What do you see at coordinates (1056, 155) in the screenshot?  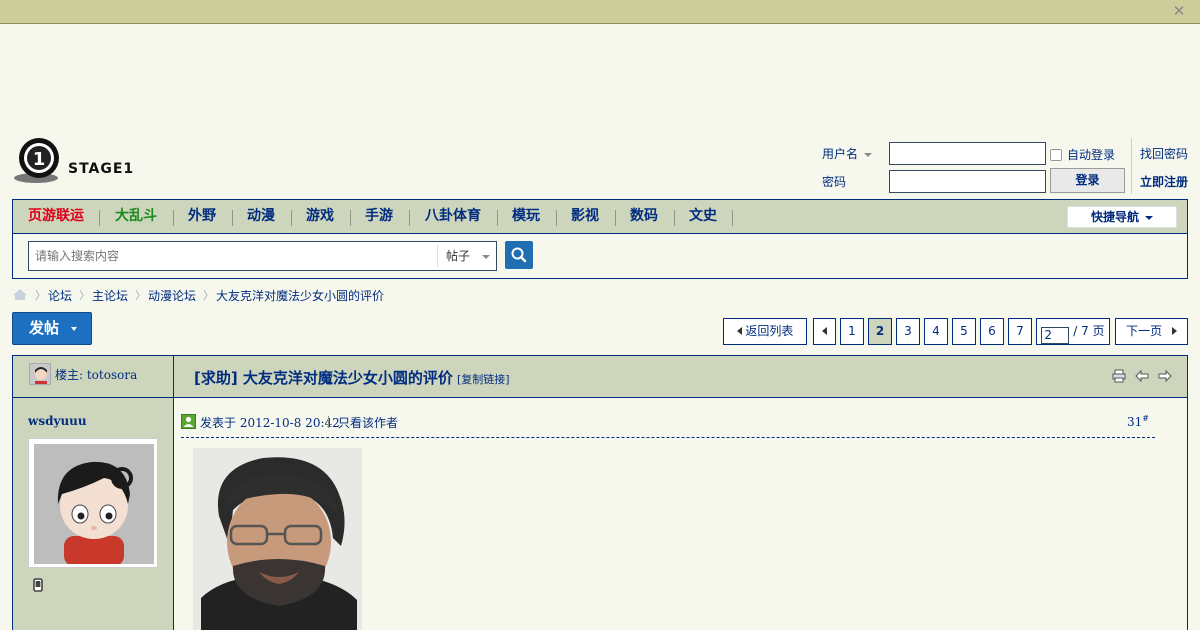 I see `checkbox-icon` at bounding box center [1056, 155].